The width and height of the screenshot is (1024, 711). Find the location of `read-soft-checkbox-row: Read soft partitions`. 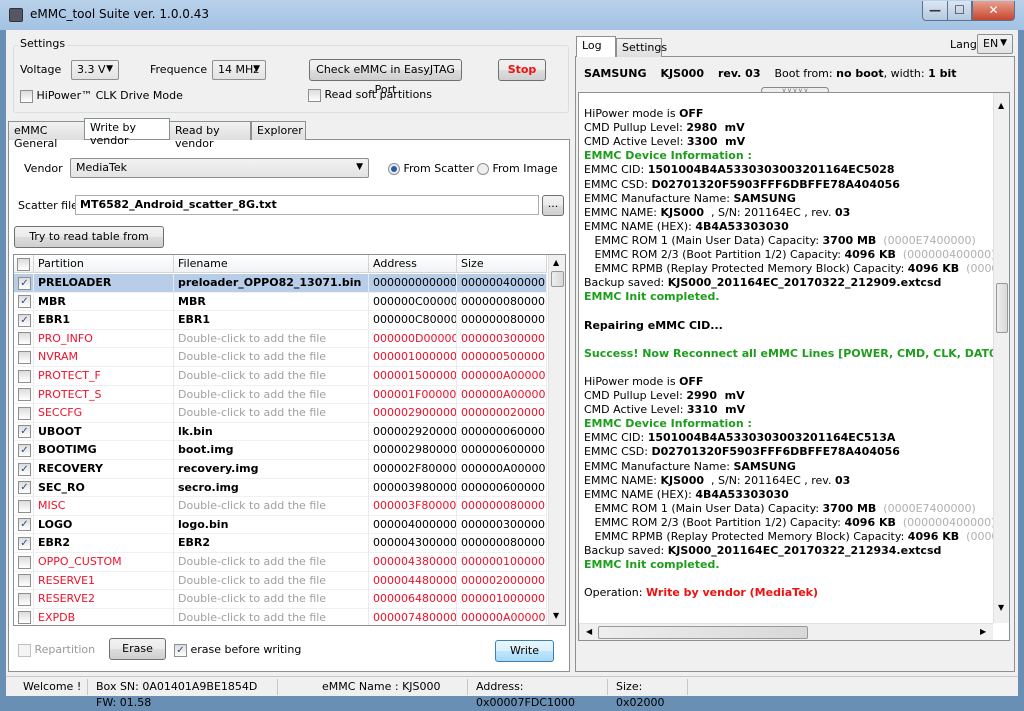

read-soft-checkbox-row: Read soft partitions is located at coordinates (370, 95).